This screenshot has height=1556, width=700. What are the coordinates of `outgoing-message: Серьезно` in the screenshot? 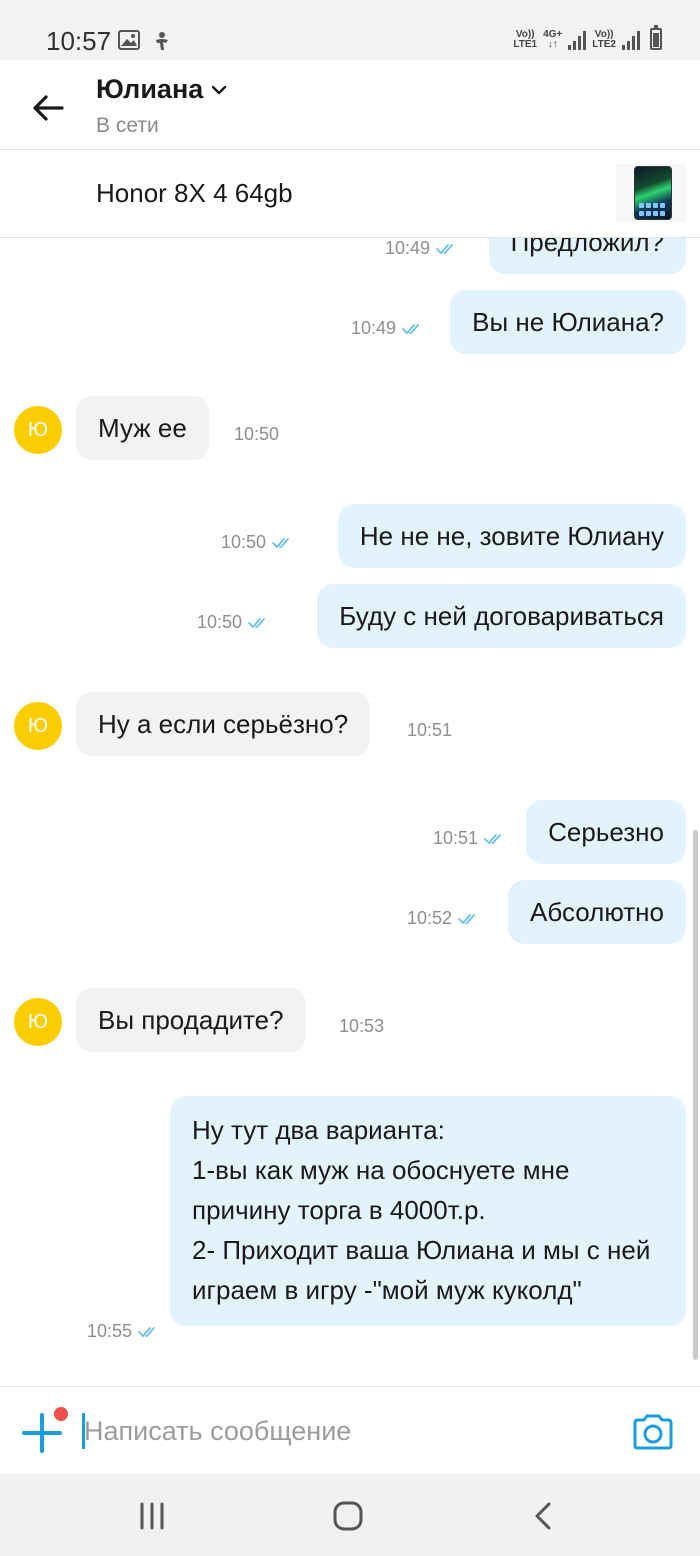 It's located at (606, 832).